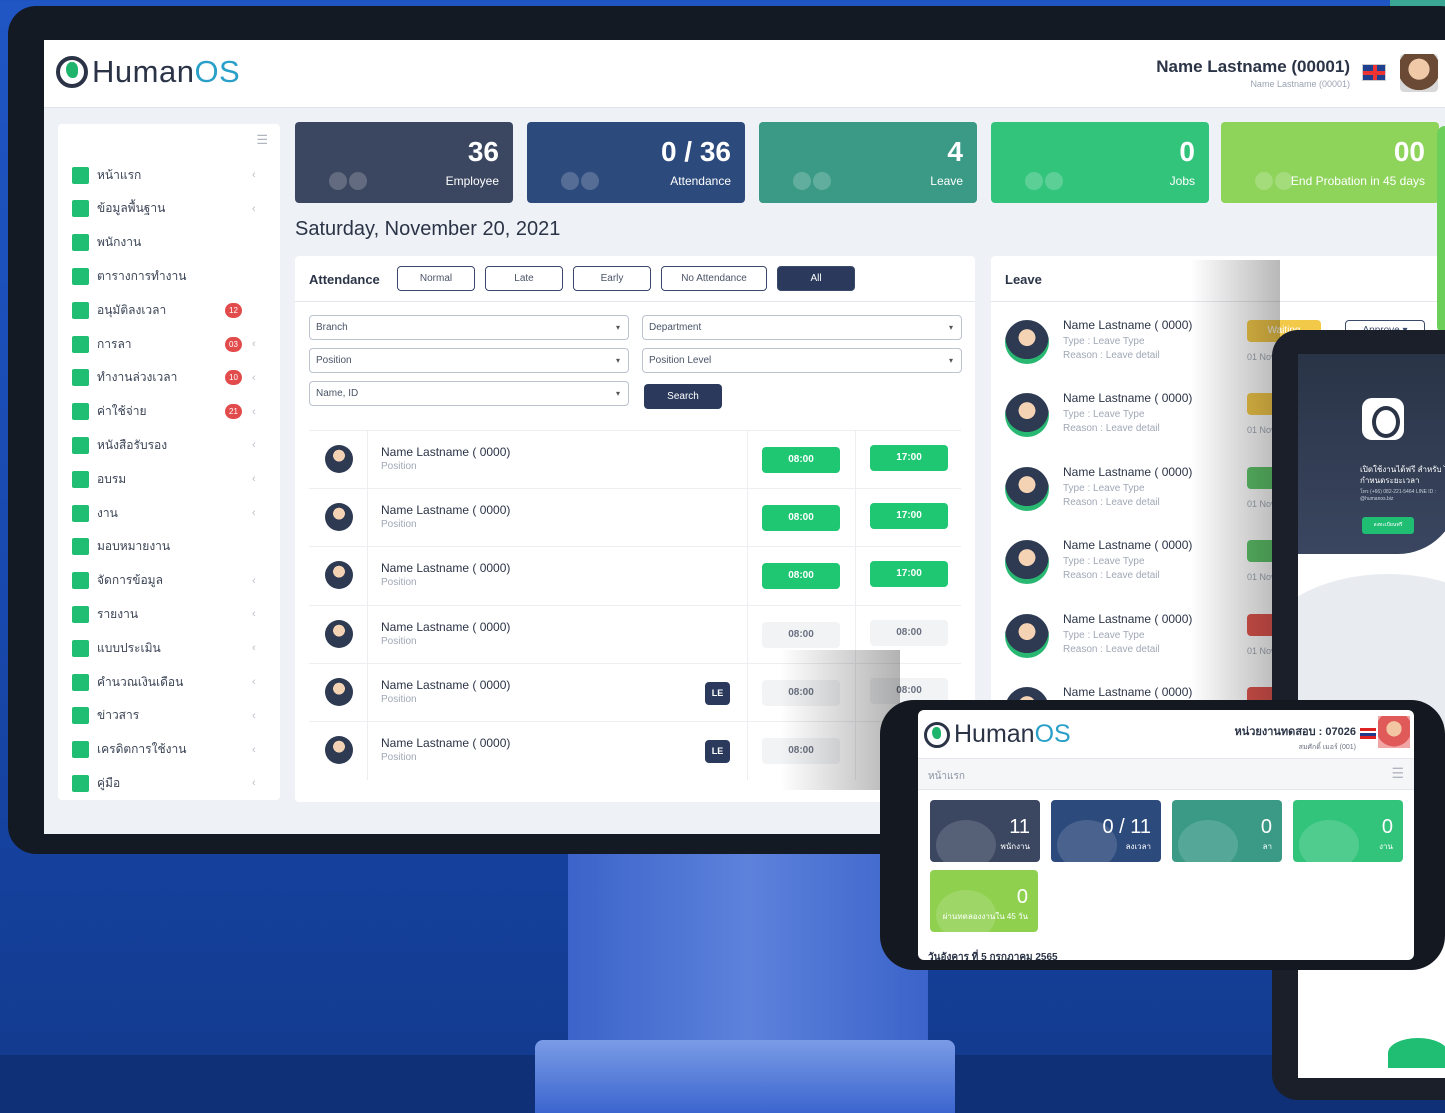 This screenshot has width=1445, height=1113. Describe the element at coordinates (984, 901) in the screenshot. I see `phone-stat-probation: 0 ผ่านทดลองงานใน 45 วัน` at that location.